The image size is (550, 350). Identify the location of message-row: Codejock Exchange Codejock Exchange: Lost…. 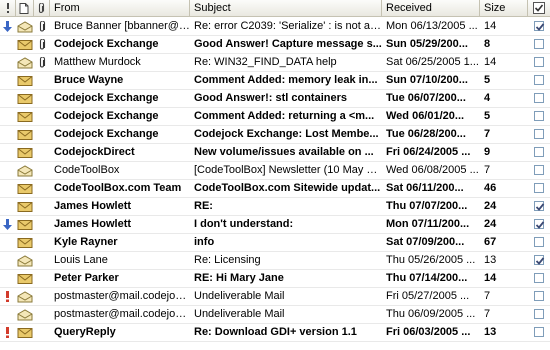
(275, 135).